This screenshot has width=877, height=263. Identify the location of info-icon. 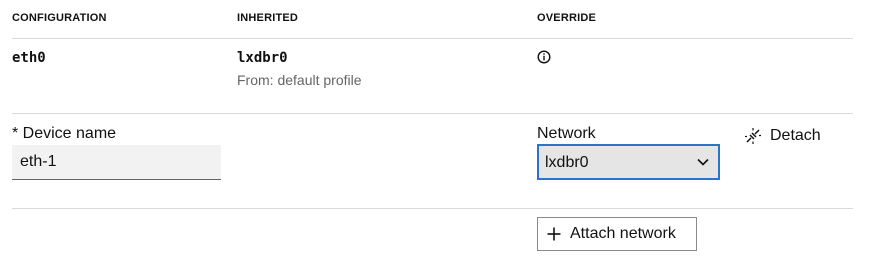
(544, 57).